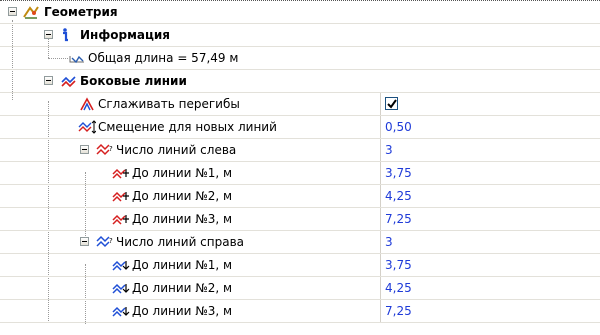 The height and width of the screenshot is (335, 600). I want to click on smooth-bends-checkbox, so click(391, 103).